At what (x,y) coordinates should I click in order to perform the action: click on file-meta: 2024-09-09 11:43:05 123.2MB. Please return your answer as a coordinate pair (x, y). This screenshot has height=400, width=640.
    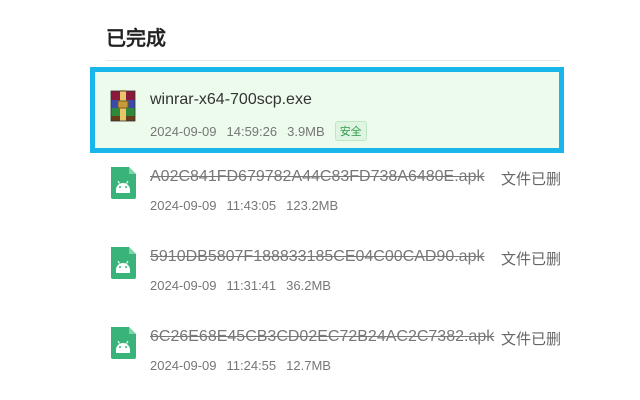
    Looking at the image, I should click on (249, 205).